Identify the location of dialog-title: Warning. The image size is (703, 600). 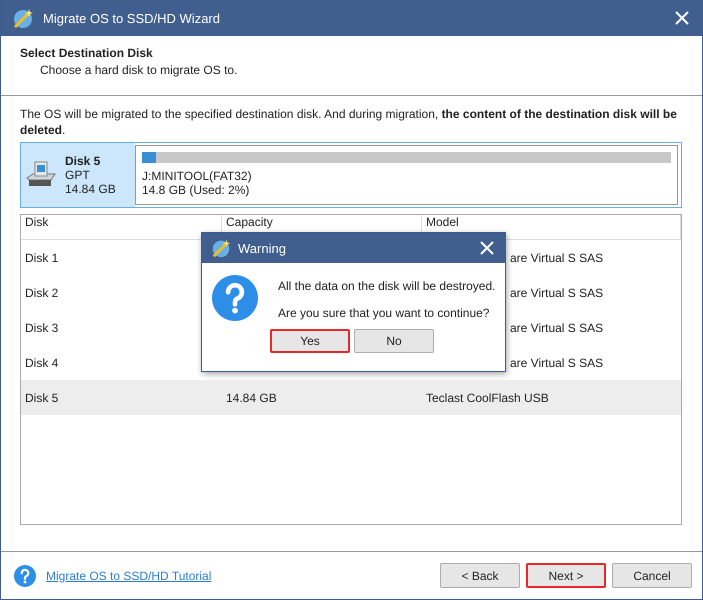
(262, 248).